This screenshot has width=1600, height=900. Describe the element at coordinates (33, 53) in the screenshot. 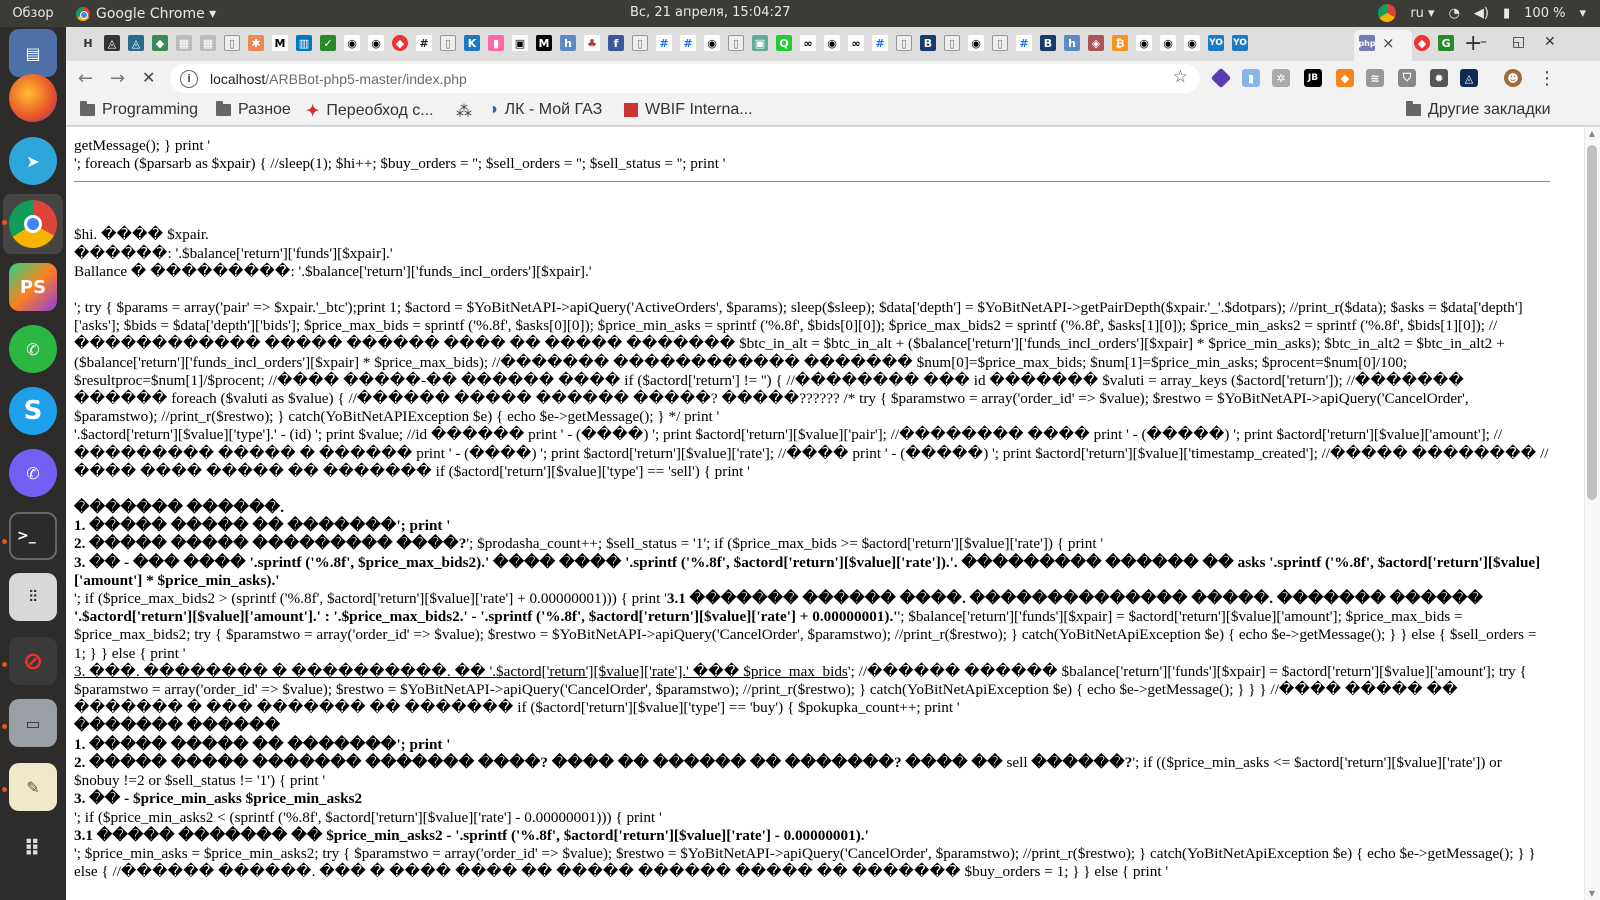

I see `files-icon: ▤` at that location.